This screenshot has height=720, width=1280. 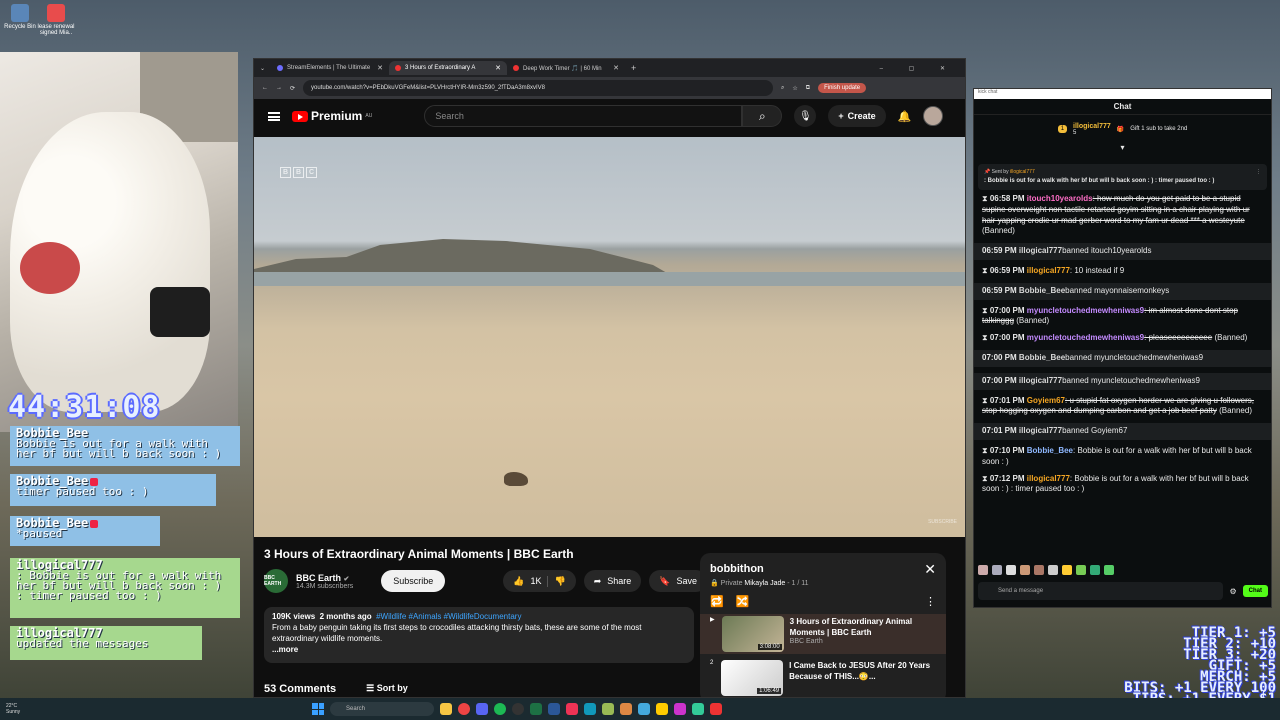 I want to click on spotify-icon, so click(x=500, y=709).